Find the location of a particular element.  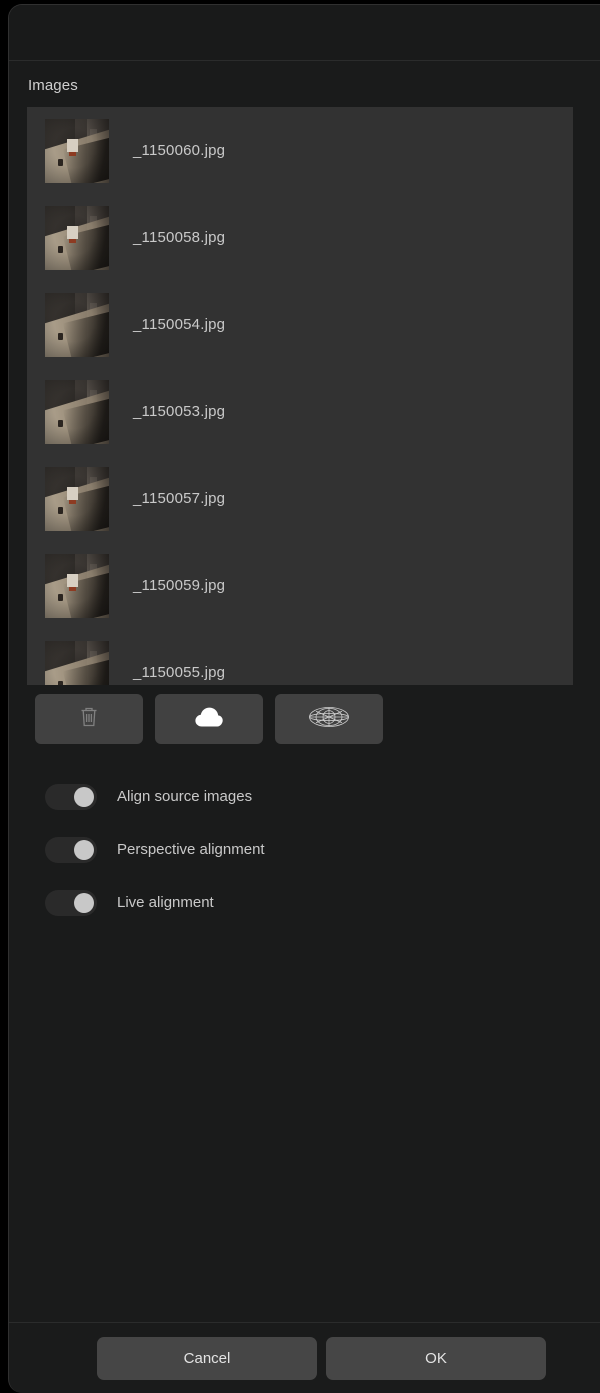

dialog-footer: Cancel OK is located at coordinates (304, 1357).